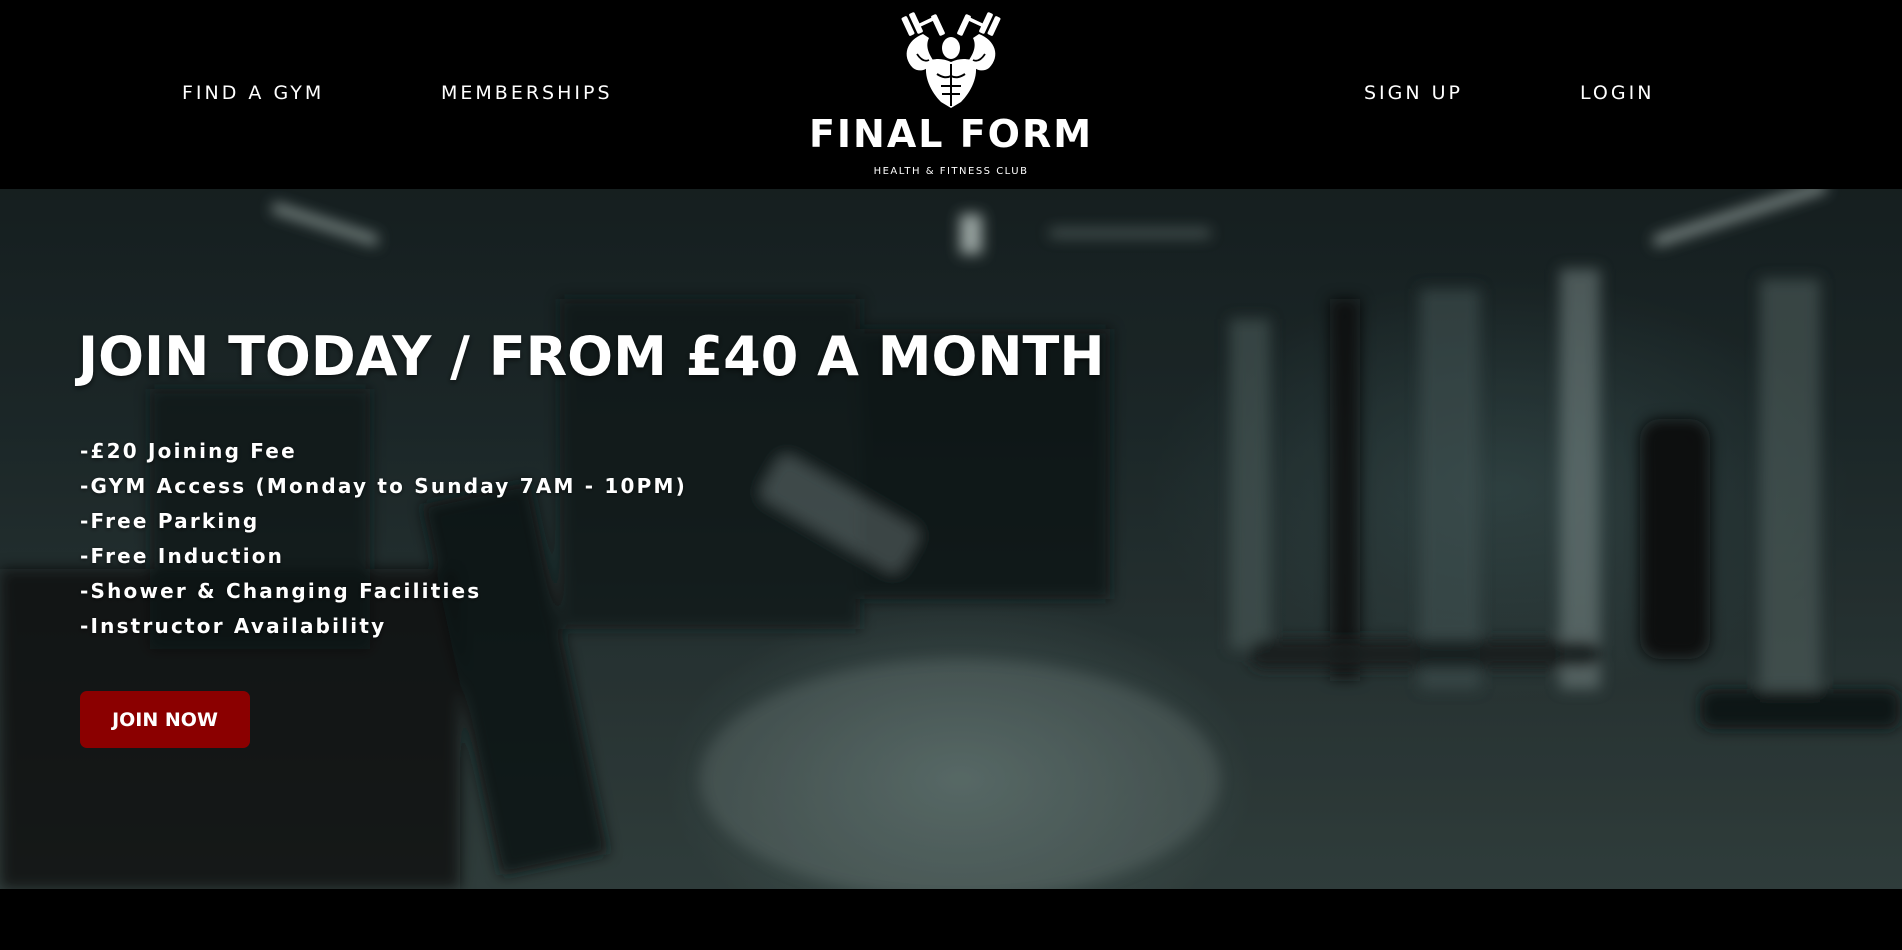 This screenshot has width=1902, height=950. Describe the element at coordinates (527, 93) in the screenshot. I see `nav-memberships: MEMBERSHIPS` at that location.